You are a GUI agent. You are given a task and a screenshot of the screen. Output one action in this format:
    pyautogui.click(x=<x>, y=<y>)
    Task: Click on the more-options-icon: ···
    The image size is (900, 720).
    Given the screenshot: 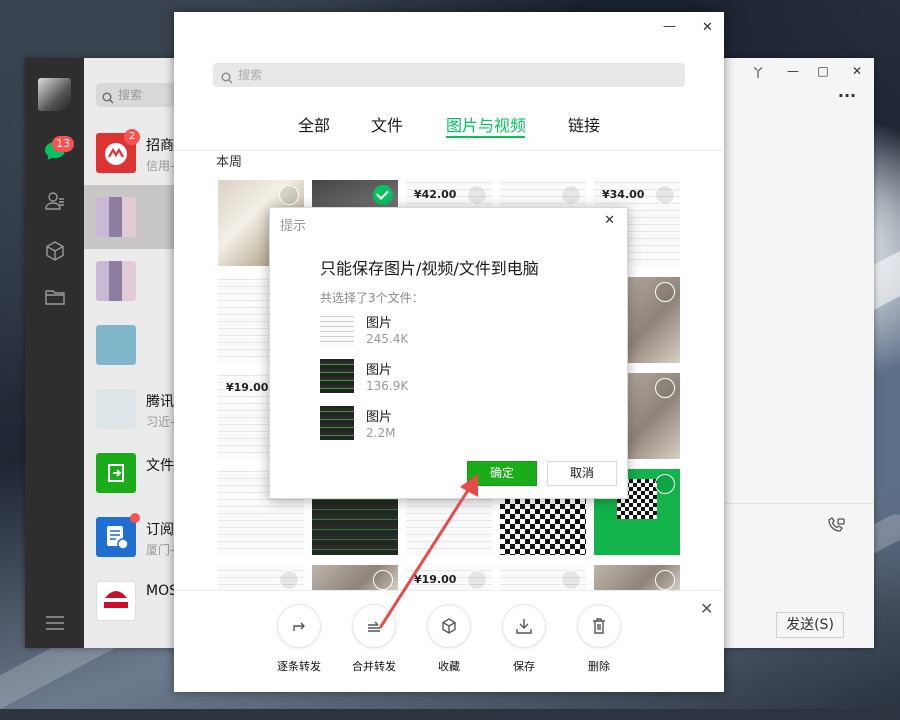 What is the action you would take?
    pyautogui.click(x=847, y=95)
    